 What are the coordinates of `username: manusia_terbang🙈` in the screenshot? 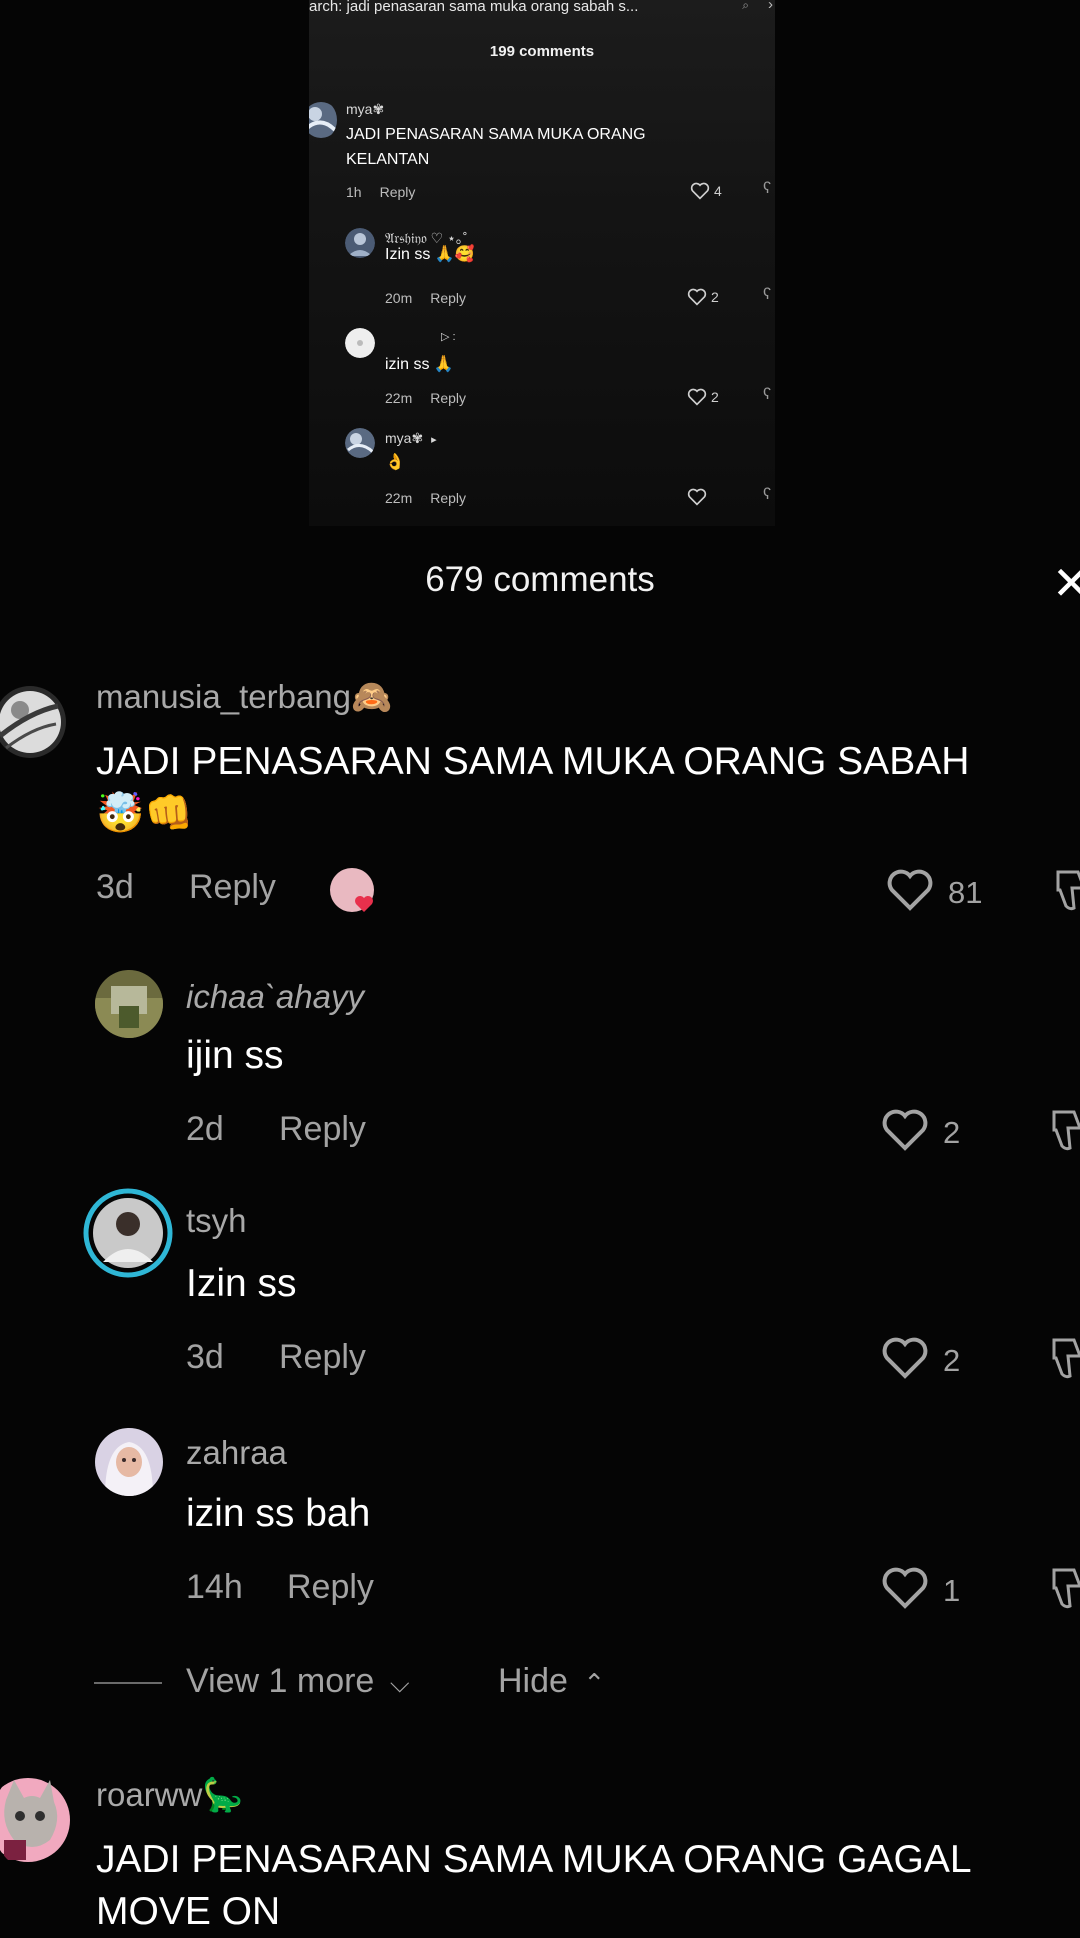 It's located at (244, 697).